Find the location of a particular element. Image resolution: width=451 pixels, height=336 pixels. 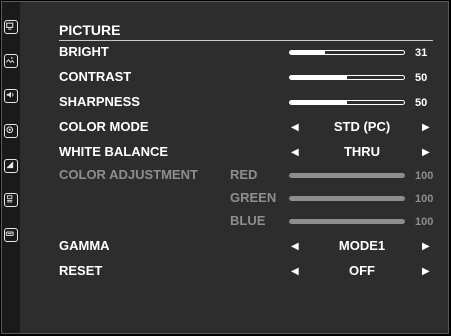

white-balance-left-arrow: ◀ is located at coordinates (295, 152).